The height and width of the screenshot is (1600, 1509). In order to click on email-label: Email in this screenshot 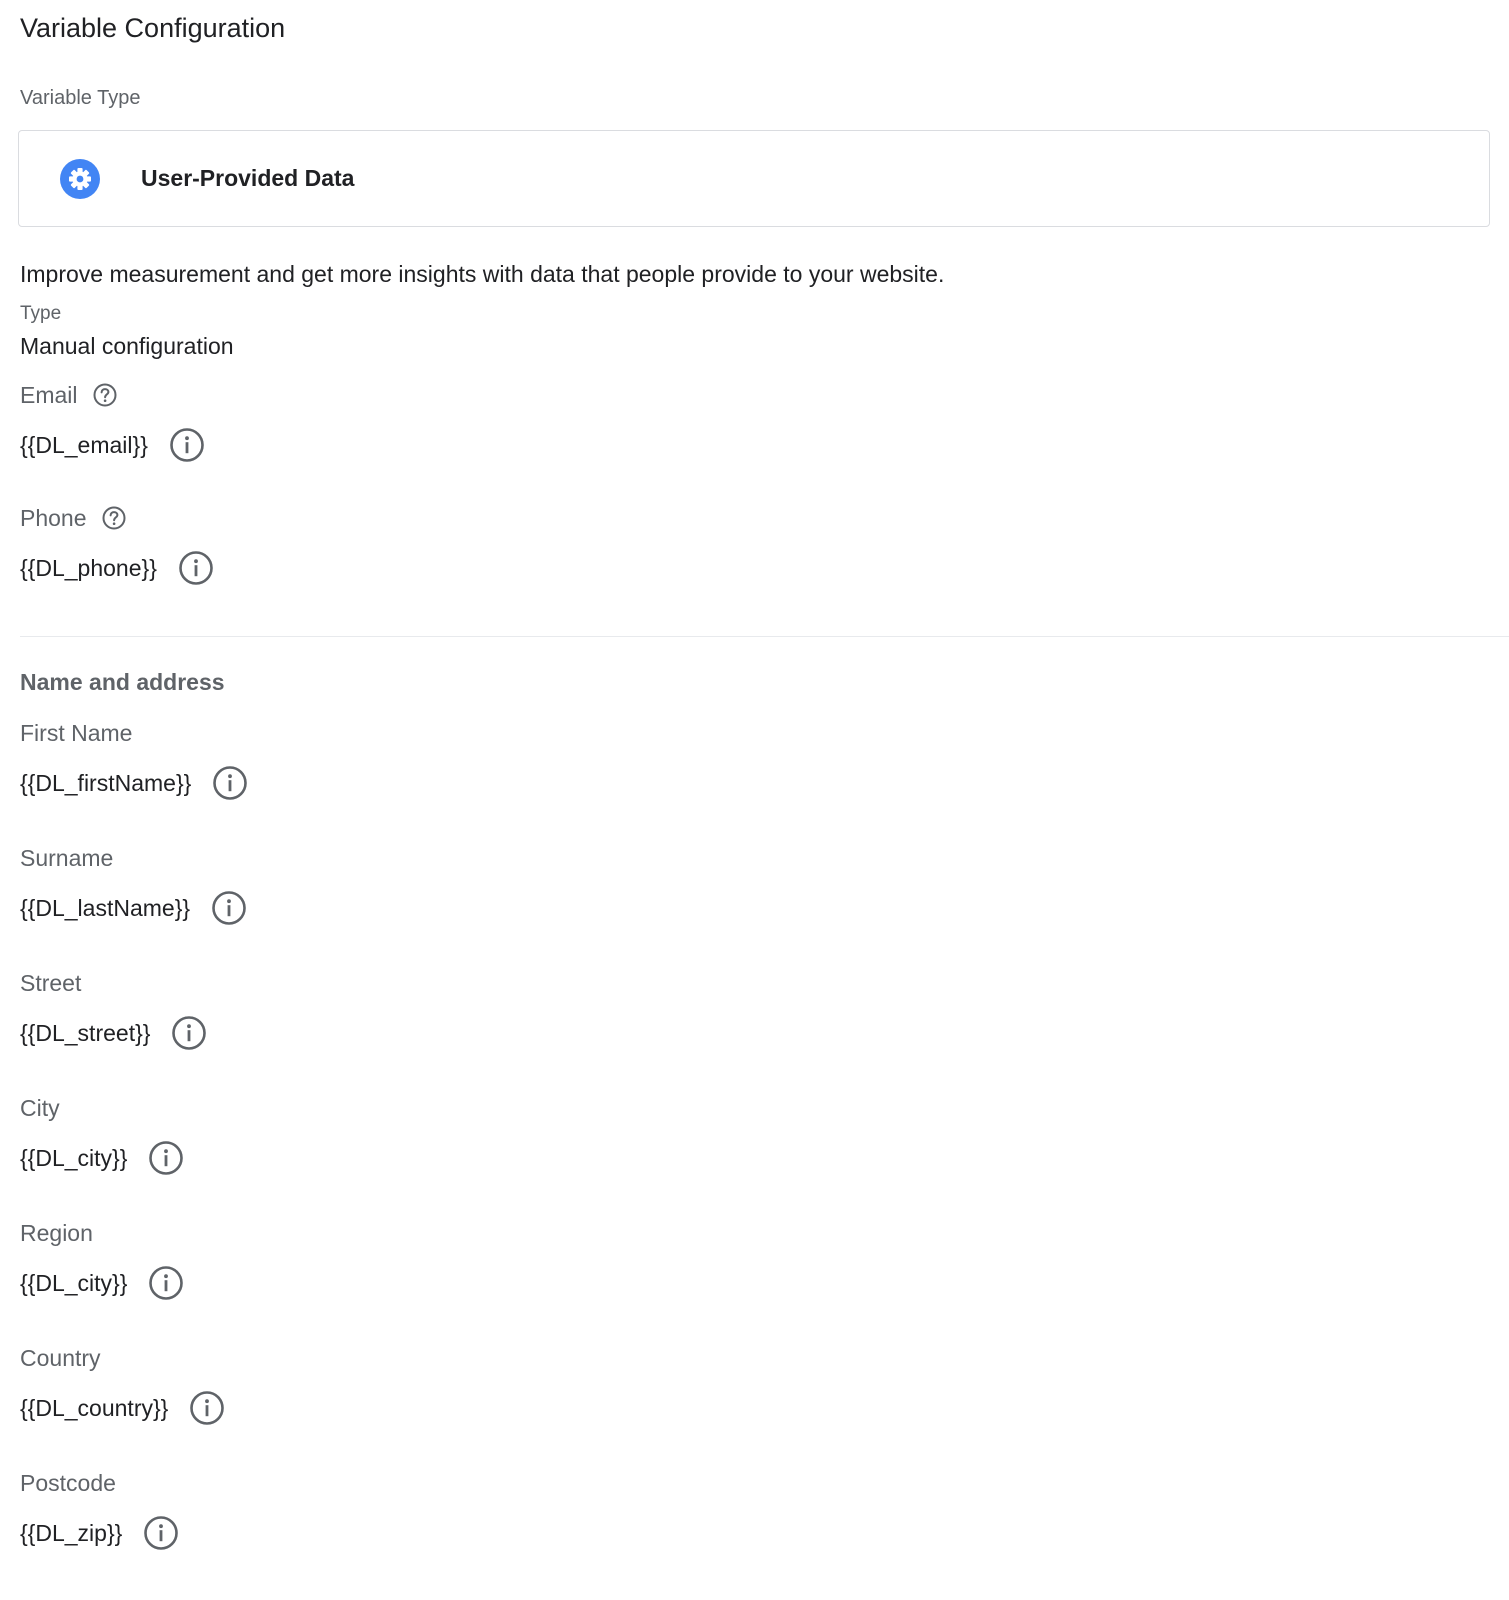, I will do `click(49, 395)`.